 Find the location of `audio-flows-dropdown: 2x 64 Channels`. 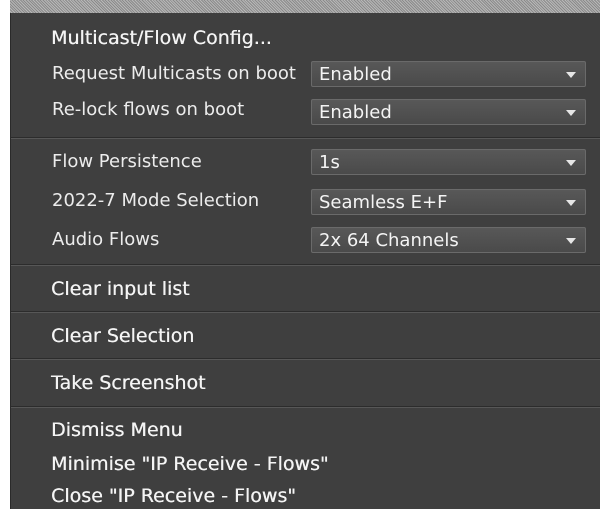

audio-flows-dropdown: 2x 64 Channels is located at coordinates (448, 240).